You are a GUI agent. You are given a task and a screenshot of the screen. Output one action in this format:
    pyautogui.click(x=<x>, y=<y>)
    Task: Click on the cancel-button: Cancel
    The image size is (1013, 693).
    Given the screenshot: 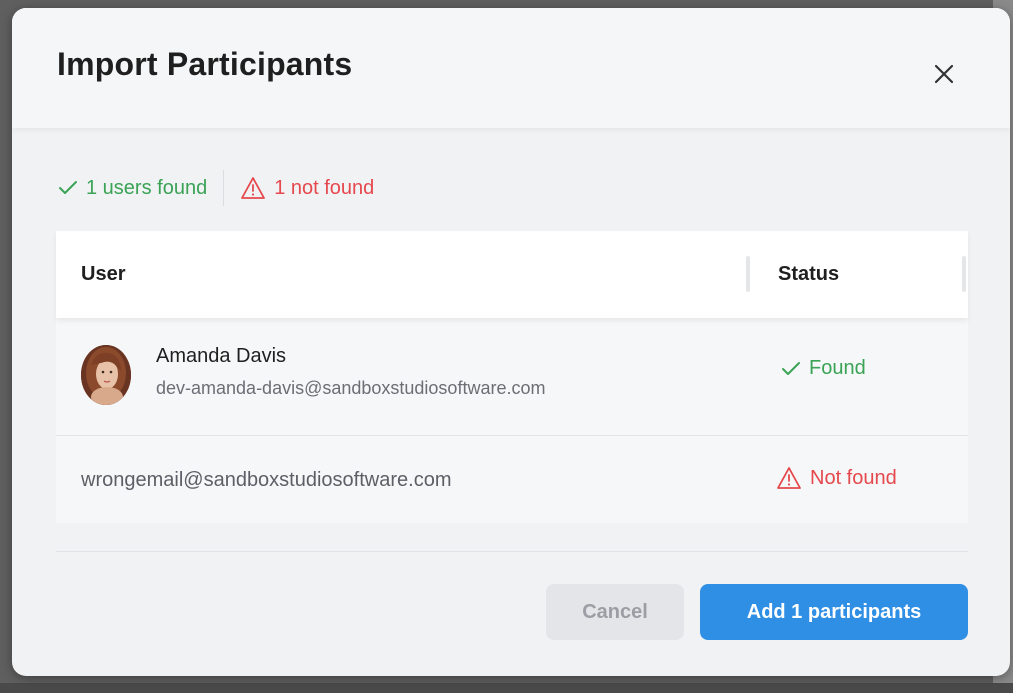 What is the action you would take?
    pyautogui.click(x=615, y=612)
    